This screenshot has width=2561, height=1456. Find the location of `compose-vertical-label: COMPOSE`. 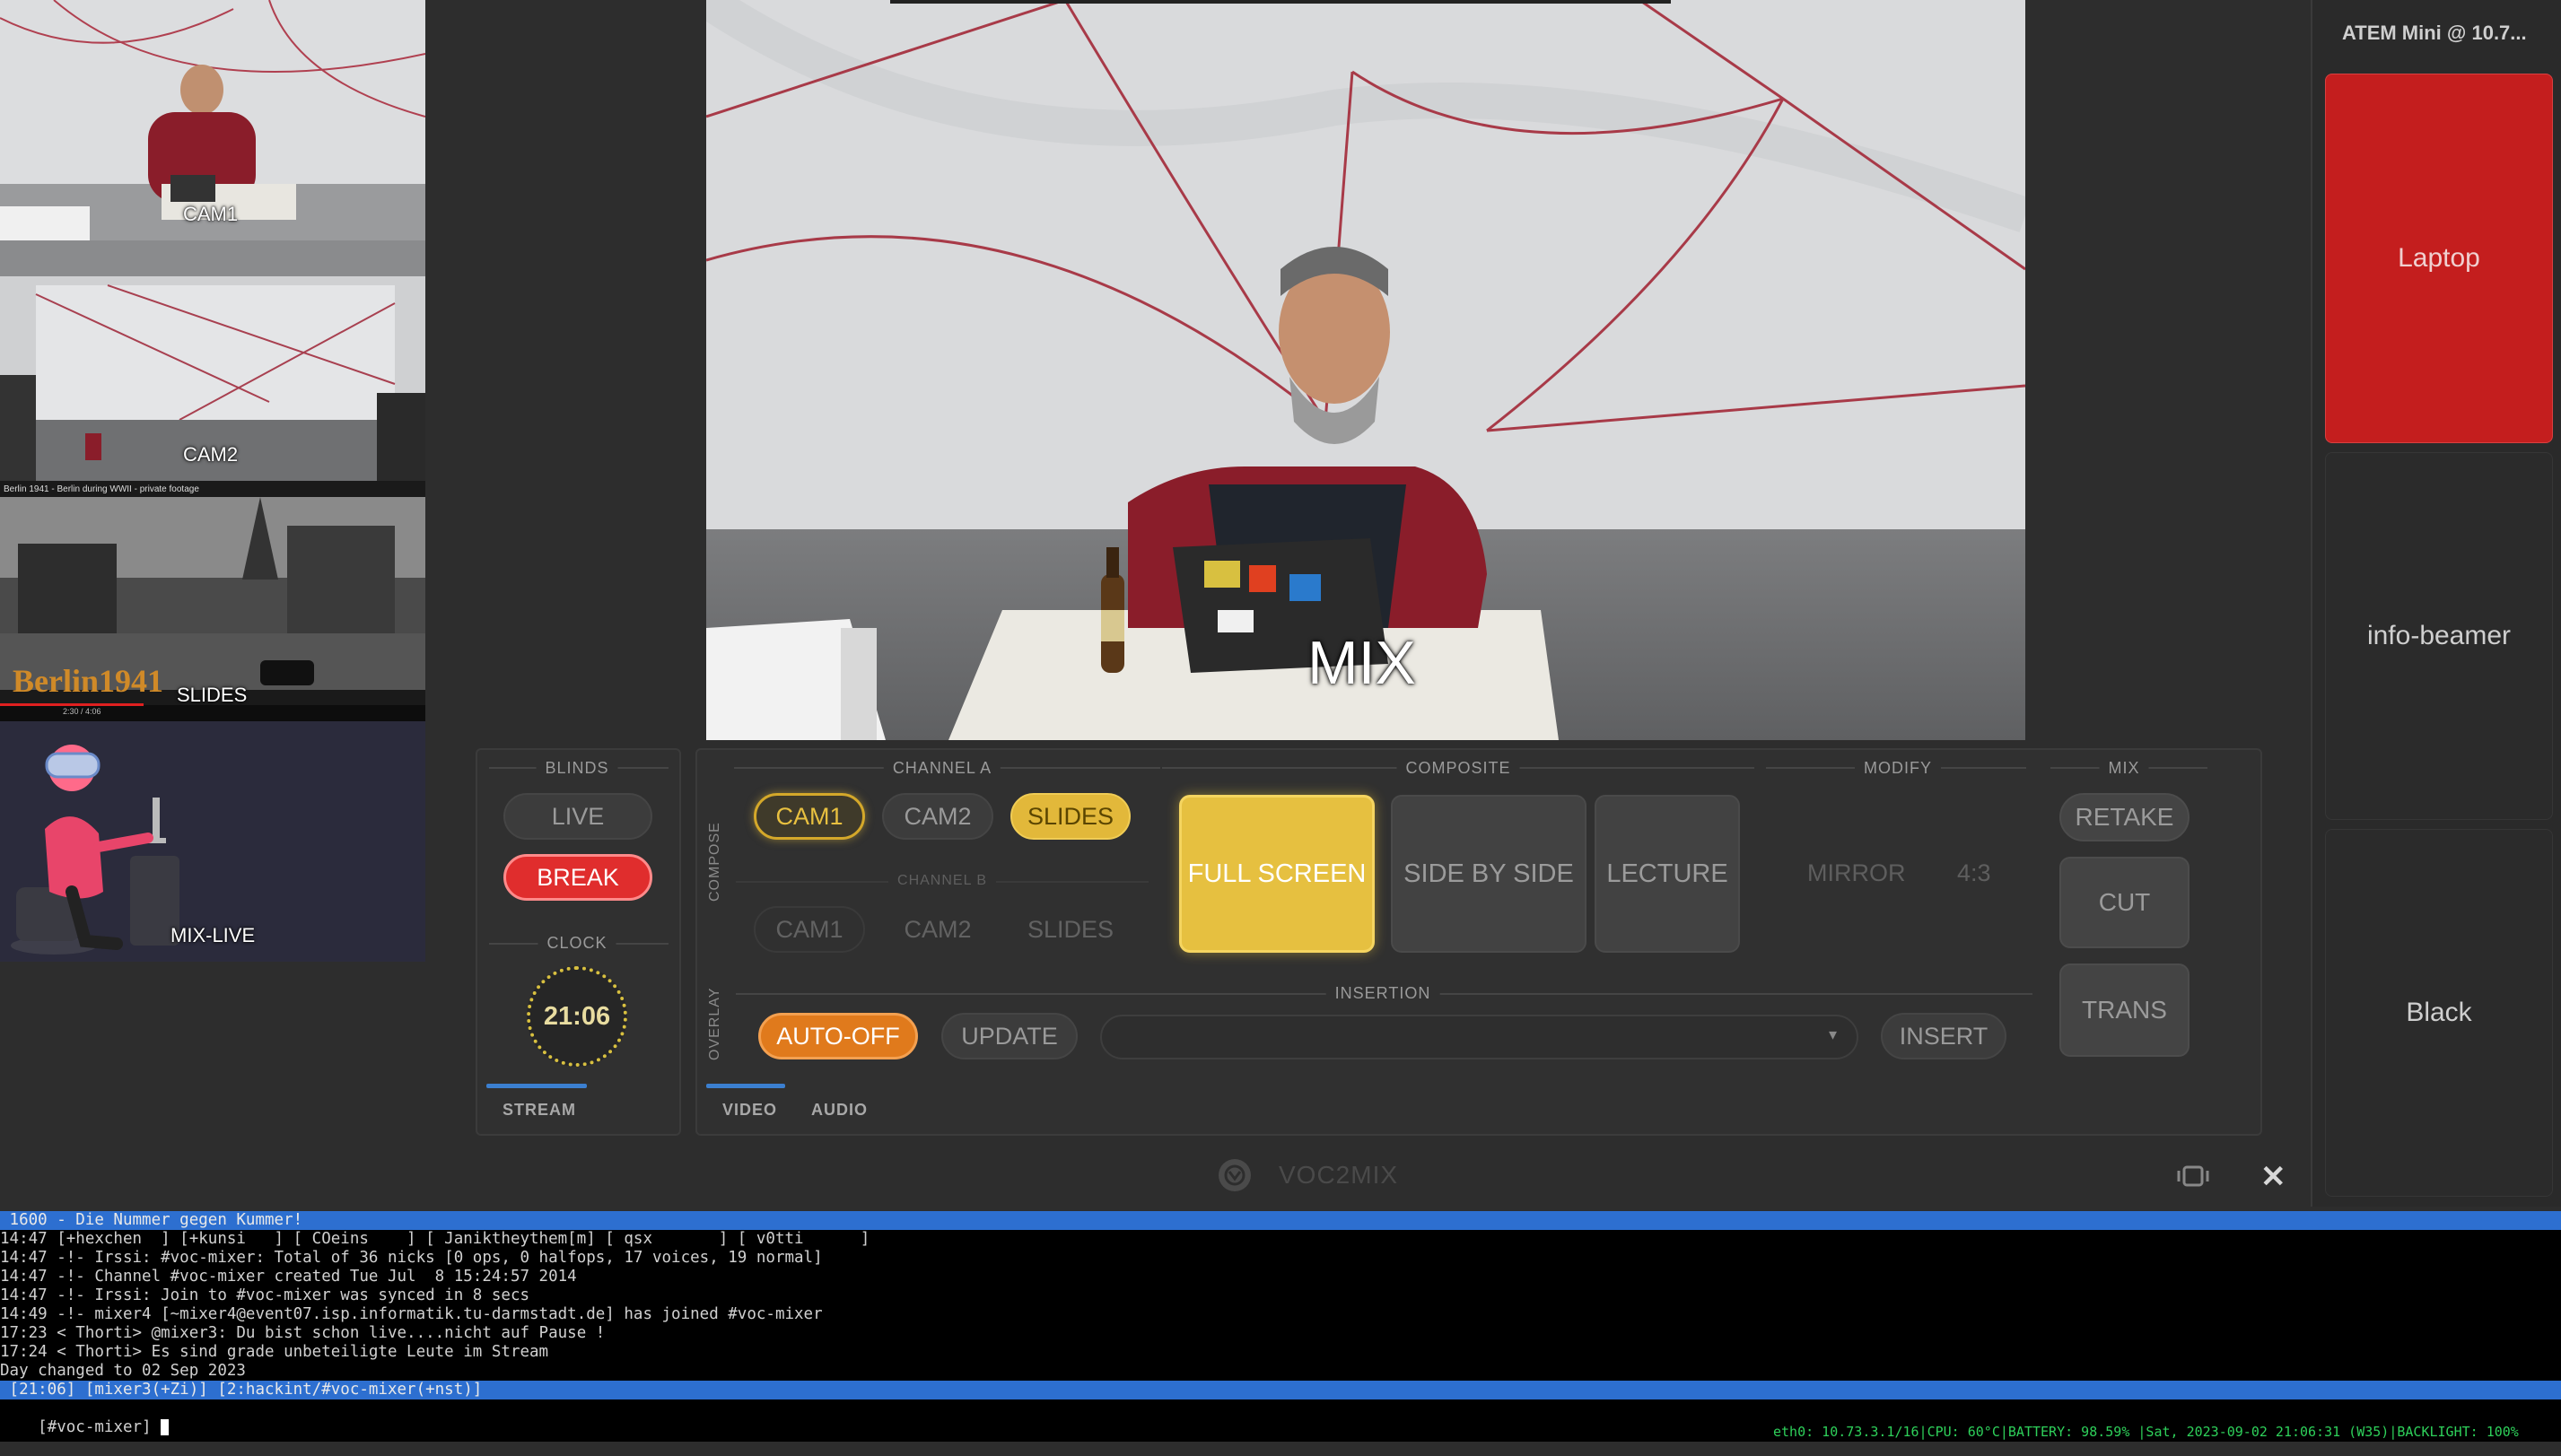

compose-vertical-label: COMPOSE is located at coordinates (715, 862).